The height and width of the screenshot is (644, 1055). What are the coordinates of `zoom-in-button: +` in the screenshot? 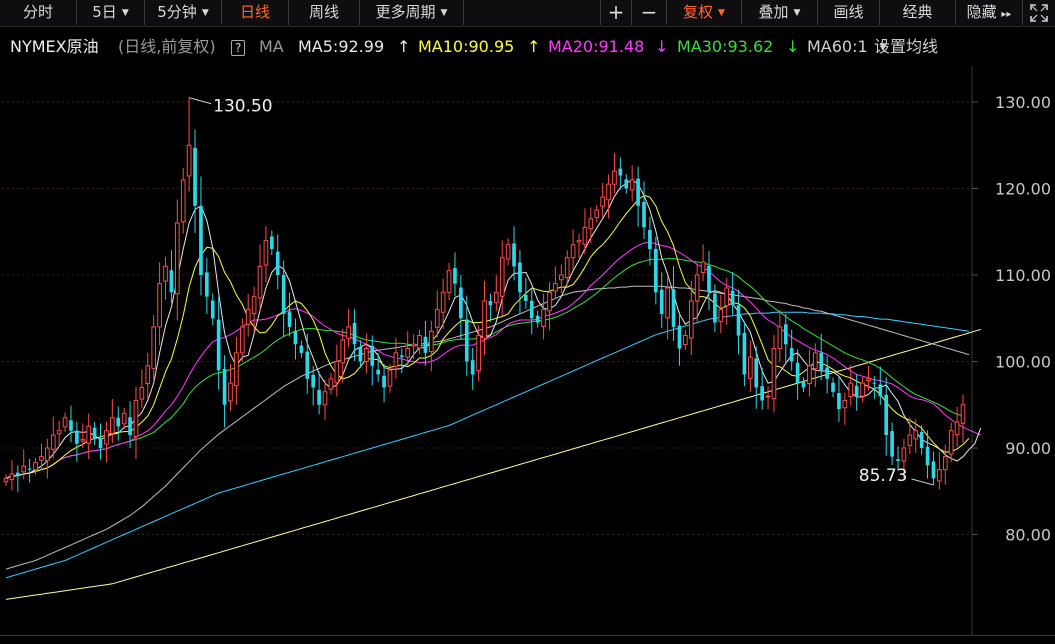 It's located at (616, 12).